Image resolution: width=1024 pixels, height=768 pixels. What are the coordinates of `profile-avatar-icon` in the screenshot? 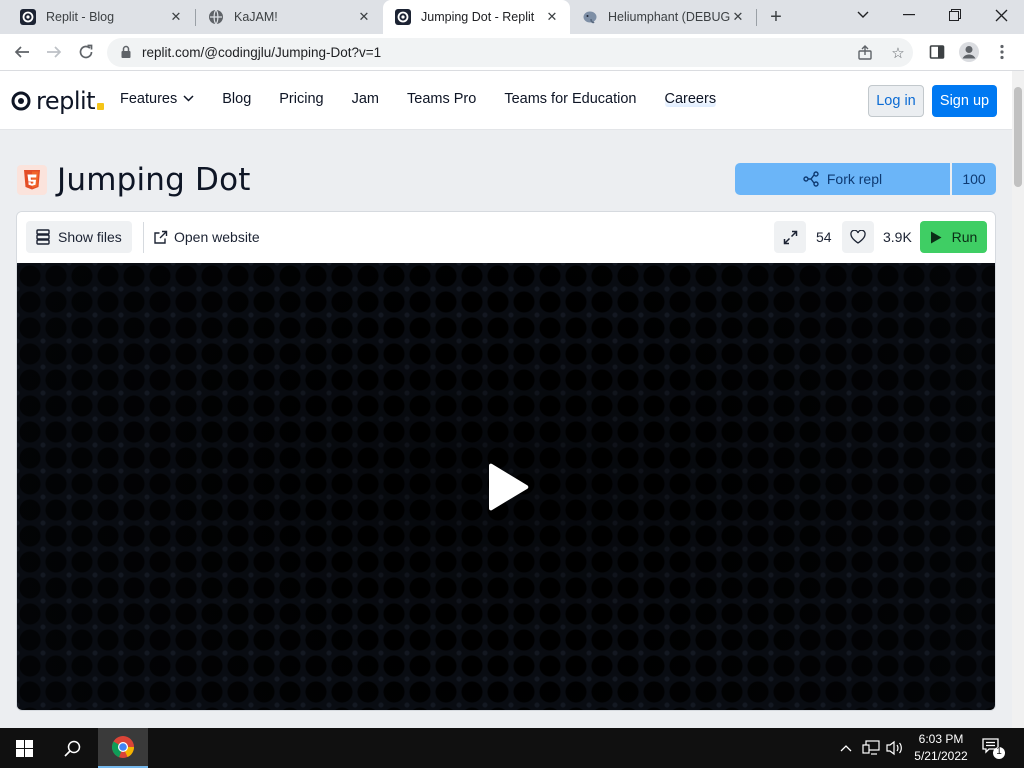 It's located at (969, 52).